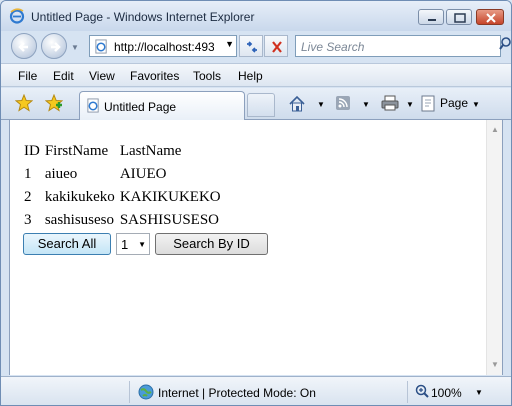  I want to click on menu-favorites: Favorites, so click(154, 76).